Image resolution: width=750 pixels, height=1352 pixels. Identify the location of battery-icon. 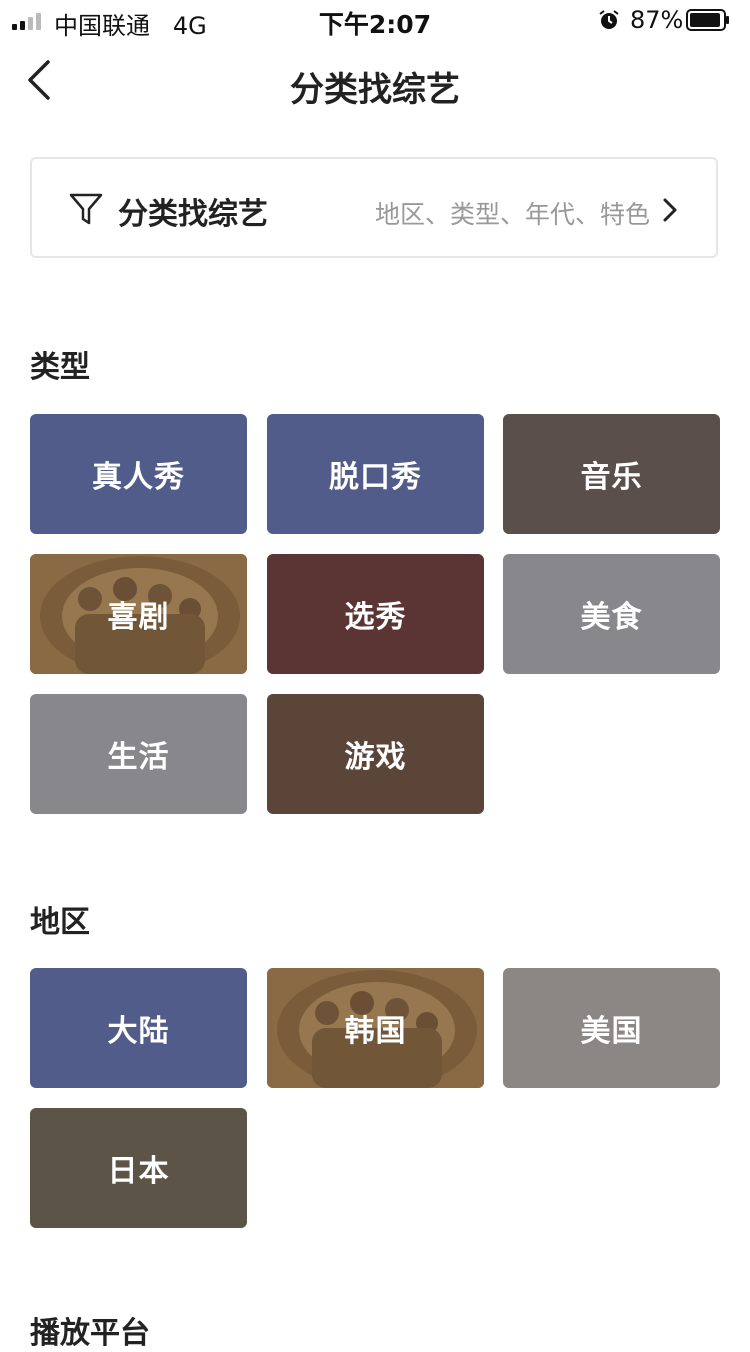
(707, 20).